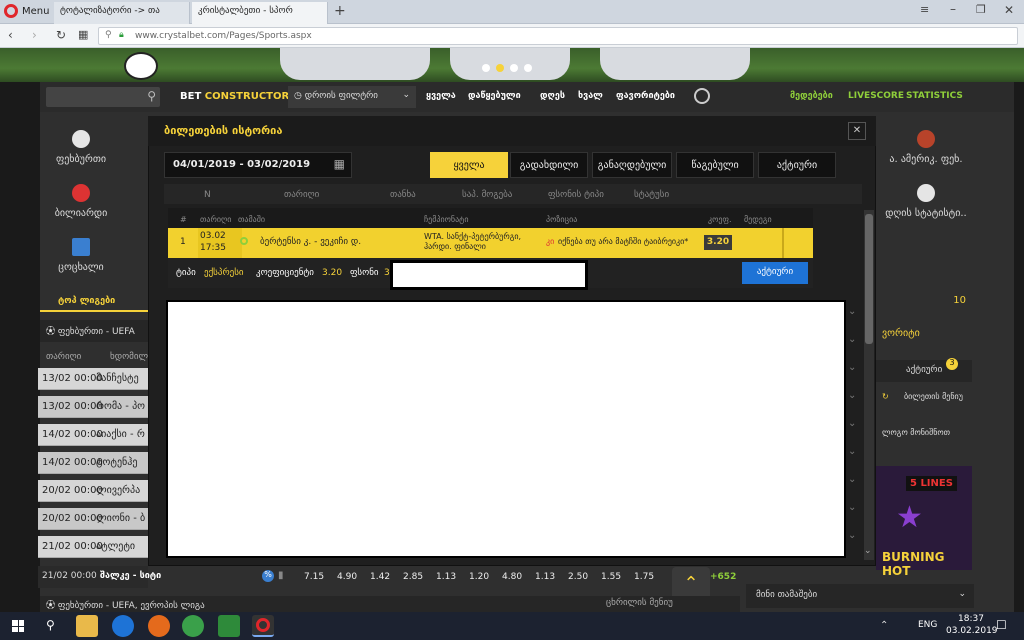 Image resolution: width=1024 pixels, height=640 pixels. What do you see at coordinates (97, 435) in the screenshot?
I see `table-row: 14/02 00:00 აიაქსი - რ` at bounding box center [97, 435].